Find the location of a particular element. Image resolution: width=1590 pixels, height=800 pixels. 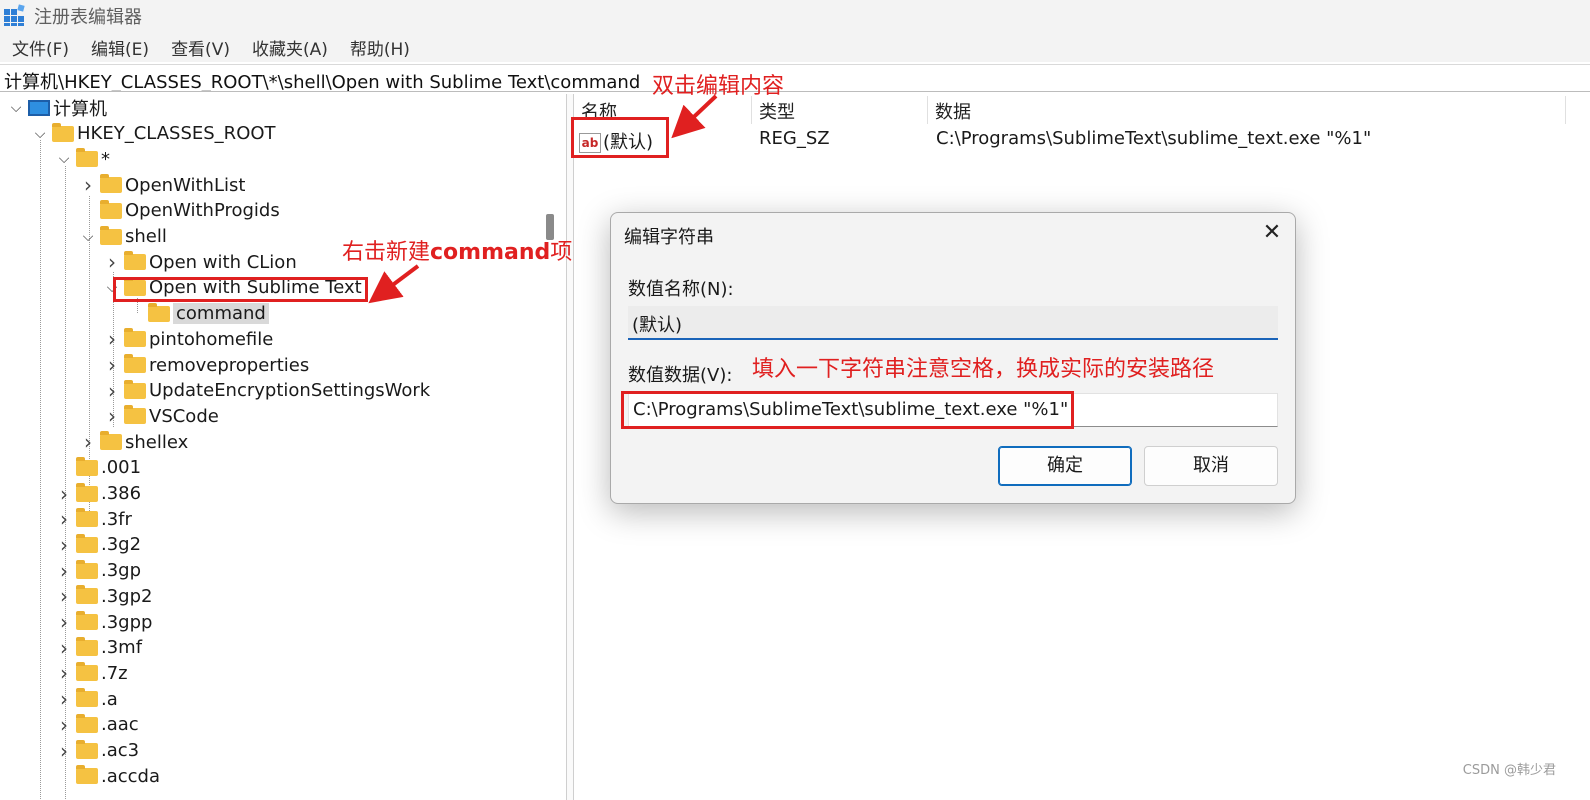

tree-item-label: HKEY_CLASSES_ROOT is located at coordinates (176, 134).